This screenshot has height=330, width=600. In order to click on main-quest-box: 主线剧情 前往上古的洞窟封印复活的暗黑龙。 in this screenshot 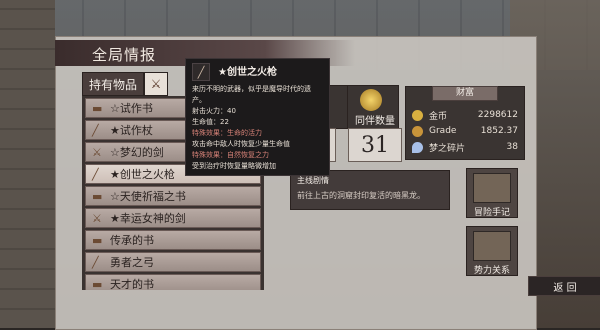, I will do `click(370, 190)`.